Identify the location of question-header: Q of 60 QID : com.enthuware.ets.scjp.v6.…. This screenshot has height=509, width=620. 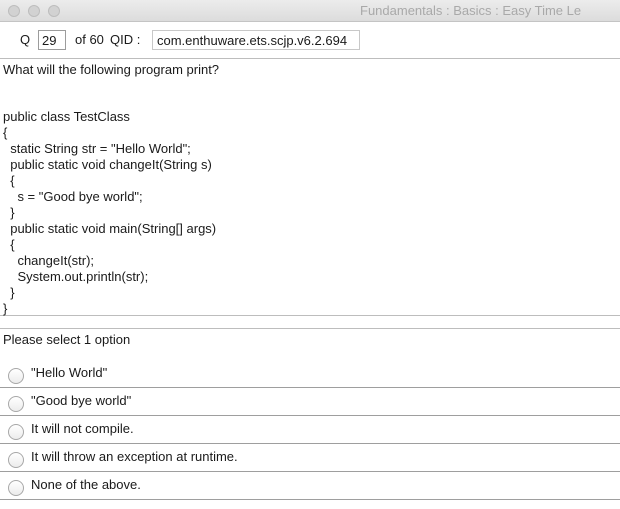
(310, 40).